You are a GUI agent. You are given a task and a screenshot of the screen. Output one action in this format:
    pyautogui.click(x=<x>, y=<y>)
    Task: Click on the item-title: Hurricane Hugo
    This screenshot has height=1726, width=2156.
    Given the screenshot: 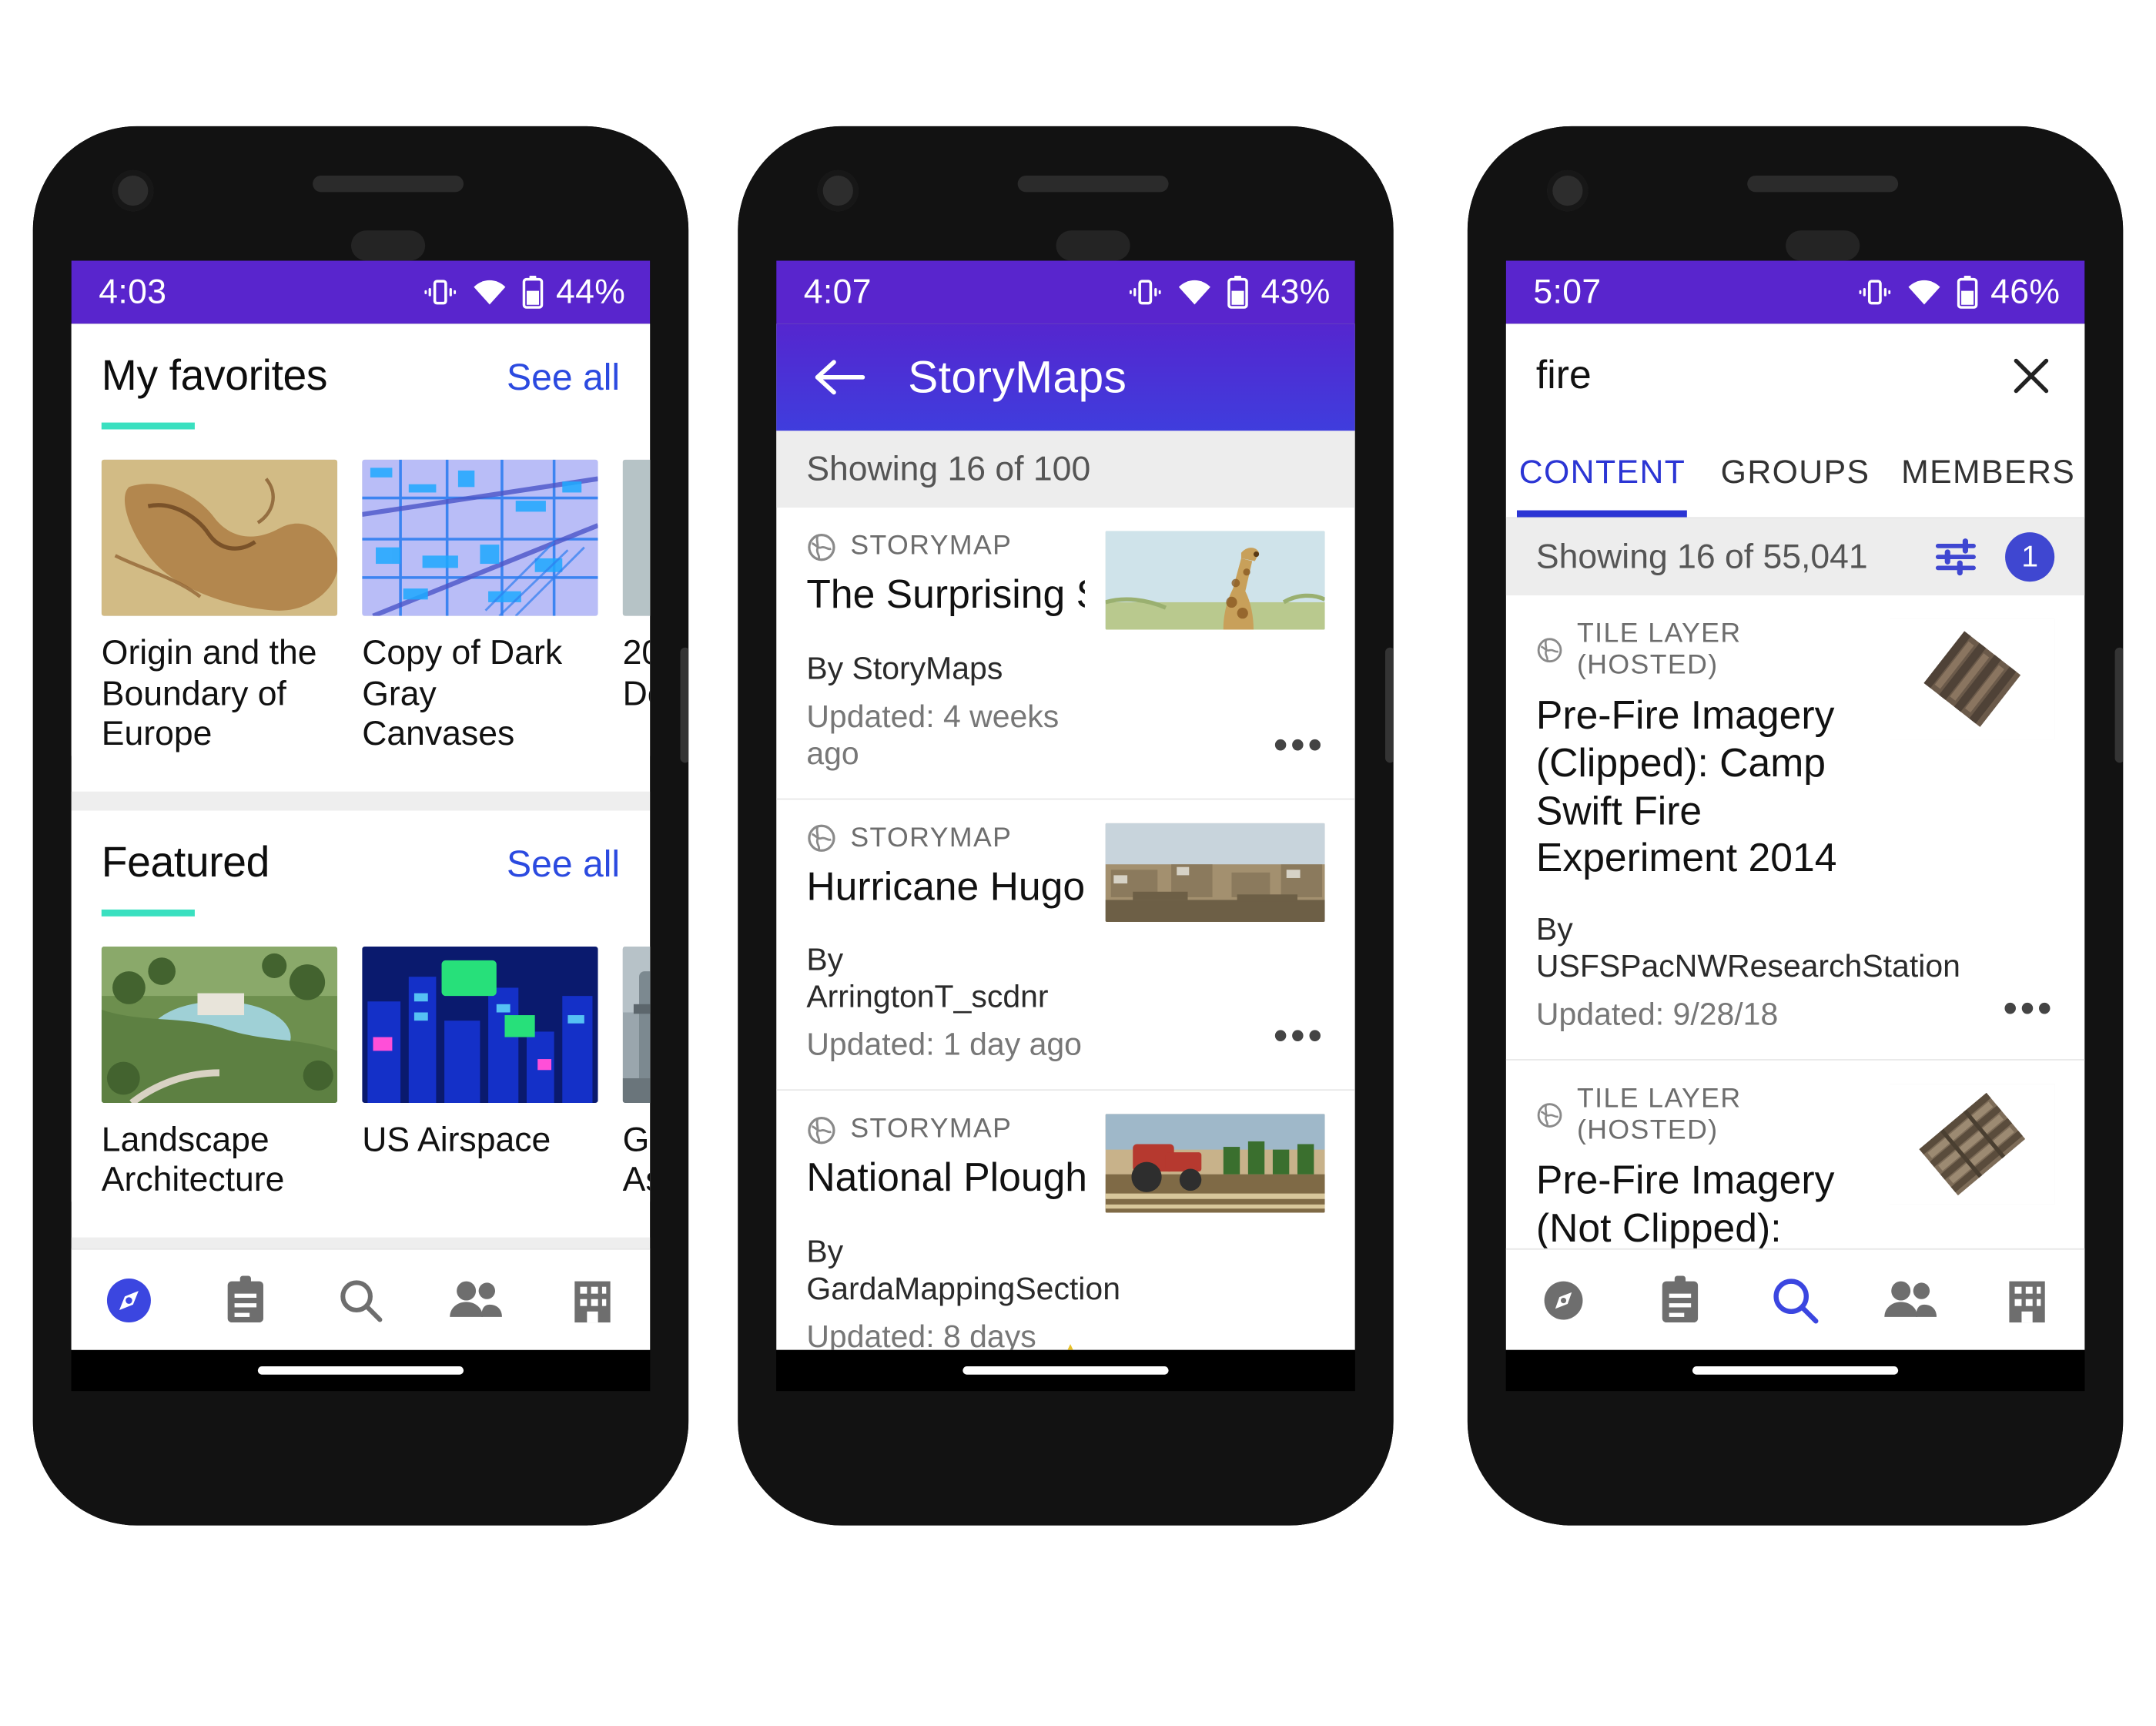 What is the action you would take?
    pyautogui.click(x=945, y=888)
    